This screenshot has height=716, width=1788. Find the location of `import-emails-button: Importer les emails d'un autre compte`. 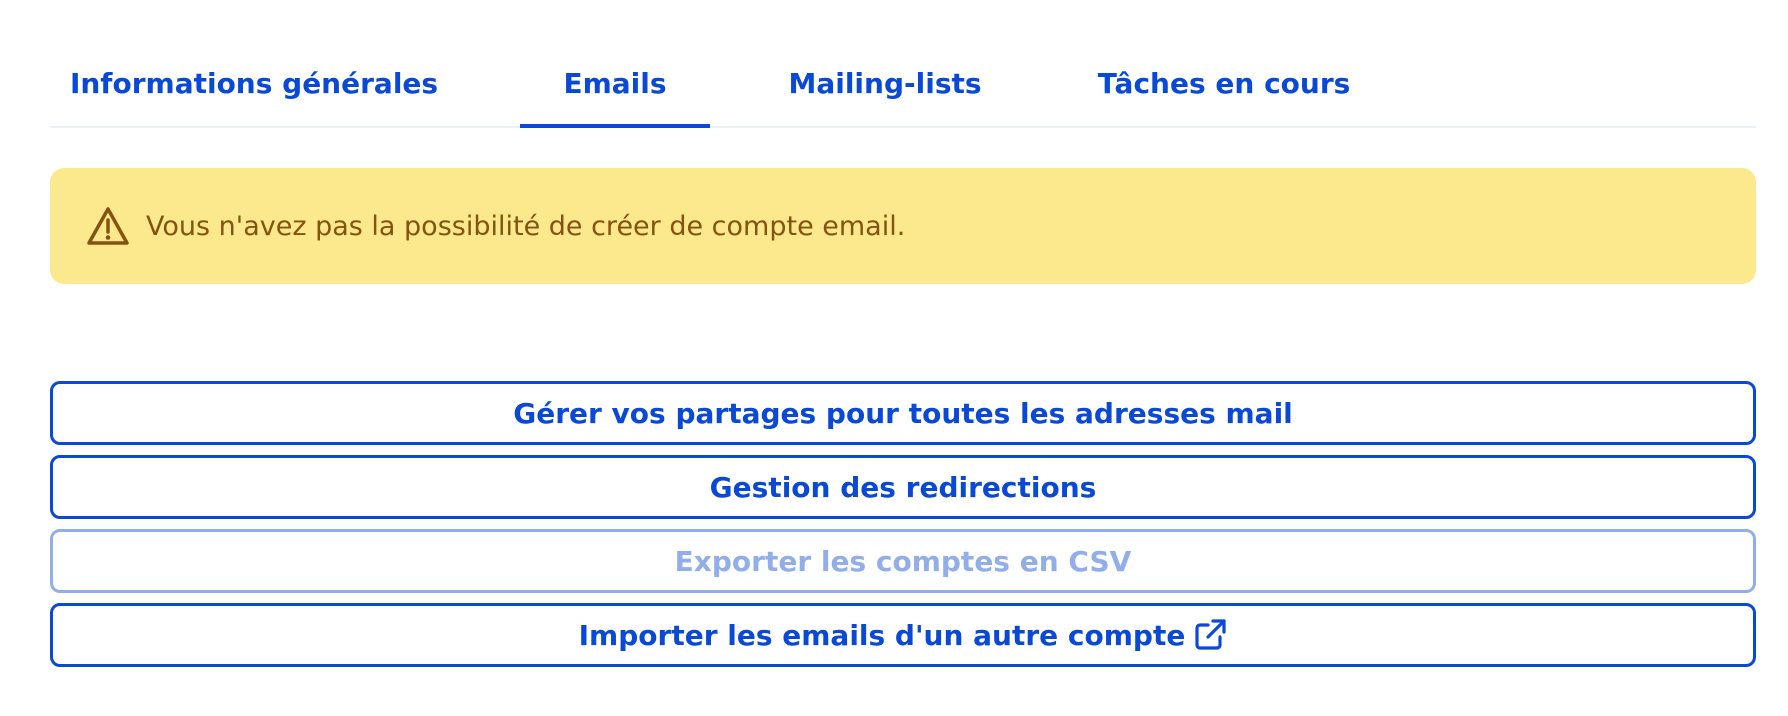

import-emails-button: Importer les emails d'un autre compte is located at coordinates (903, 635).